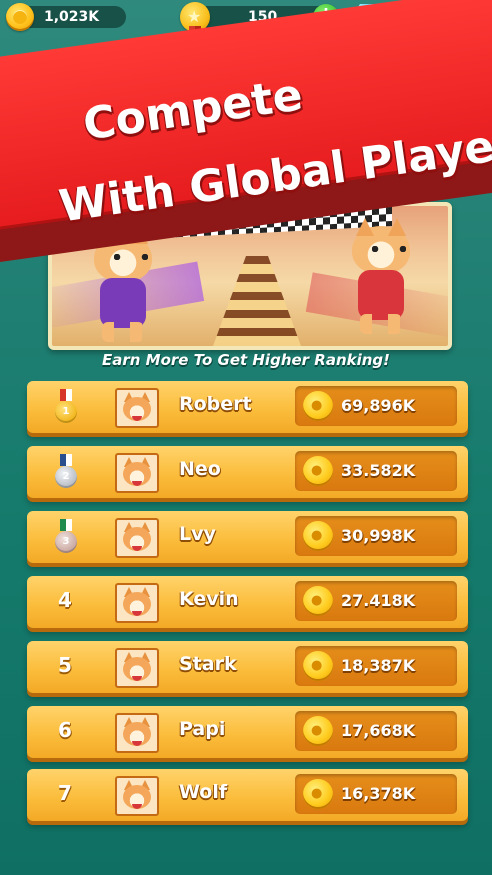 Image resolution: width=492 pixels, height=875 pixels. I want to click on score-box: ● 16,378K, so click(376, 794).